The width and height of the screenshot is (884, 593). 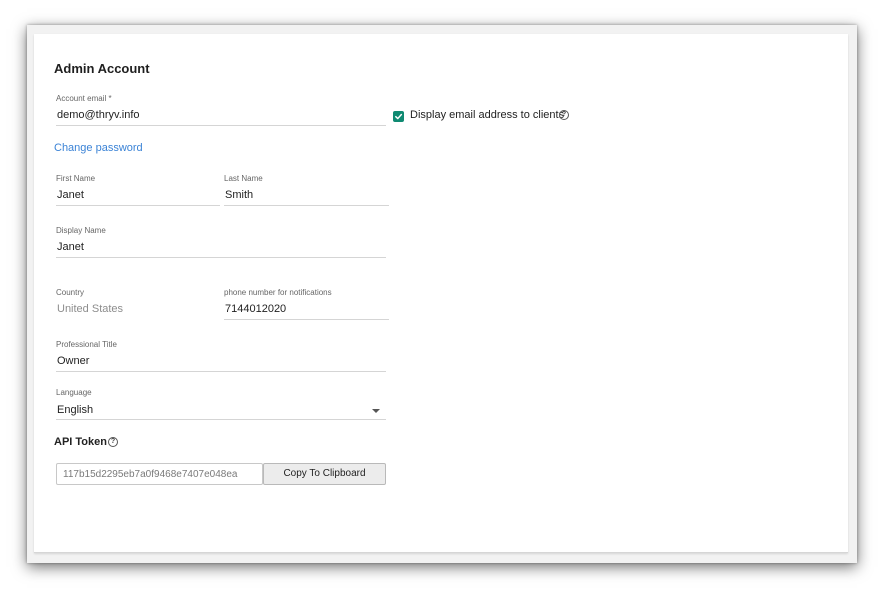 I want to click on first-name-label: First Name, so click(x=76, y=178).